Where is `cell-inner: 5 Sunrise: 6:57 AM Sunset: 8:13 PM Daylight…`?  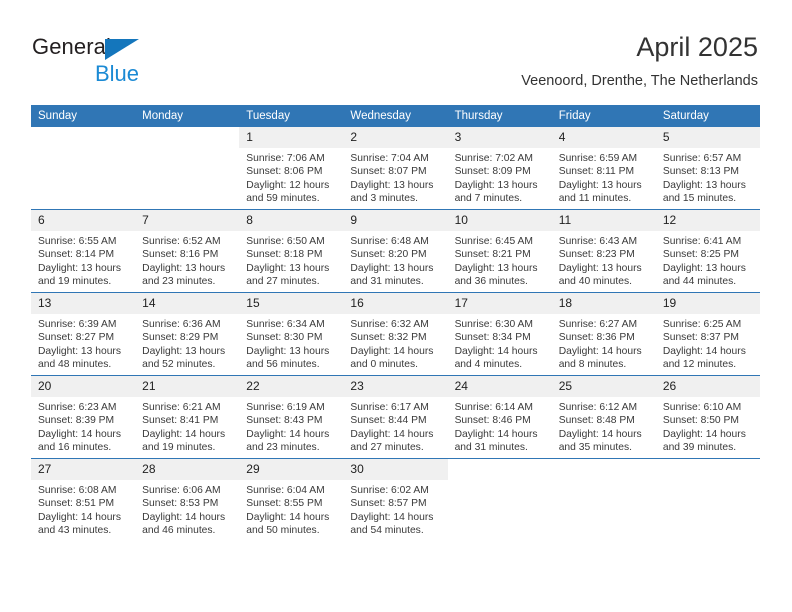 cell-inner: 5 Sunrise: 6:57 AM Sunset: 8:13 PM Daylight… is located at coordinates (707, 168).